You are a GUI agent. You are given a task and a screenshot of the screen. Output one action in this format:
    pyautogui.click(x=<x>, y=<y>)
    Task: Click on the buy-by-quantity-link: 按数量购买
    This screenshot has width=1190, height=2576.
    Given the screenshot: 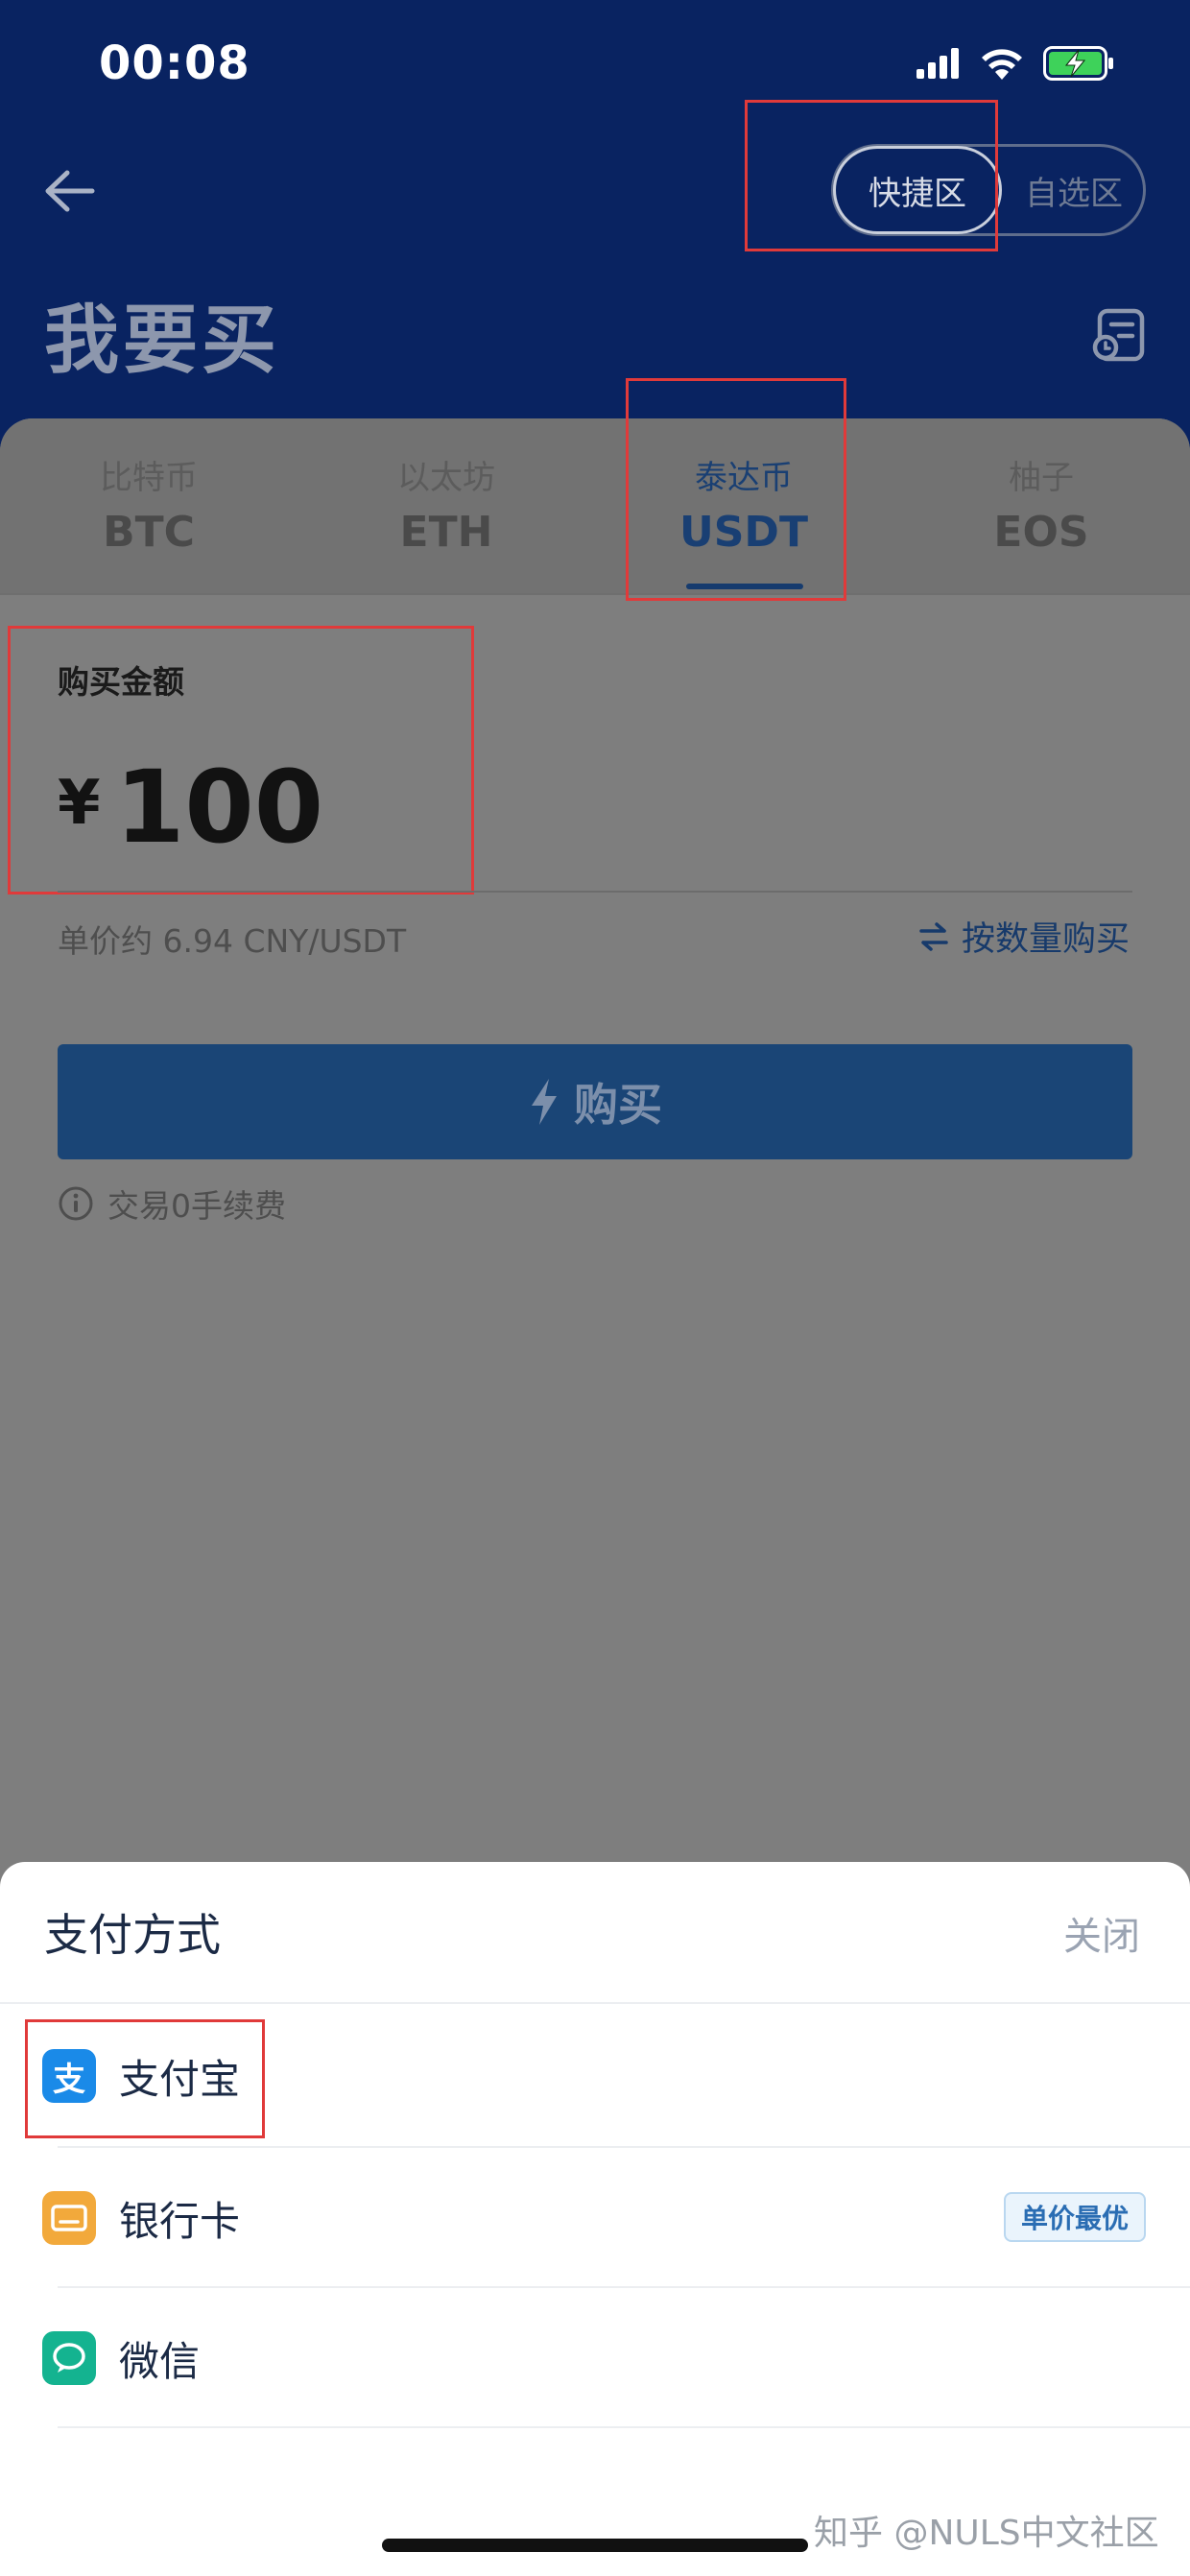 What is the action you would take?
    pyautogui.click(x=1024, y=936)
    